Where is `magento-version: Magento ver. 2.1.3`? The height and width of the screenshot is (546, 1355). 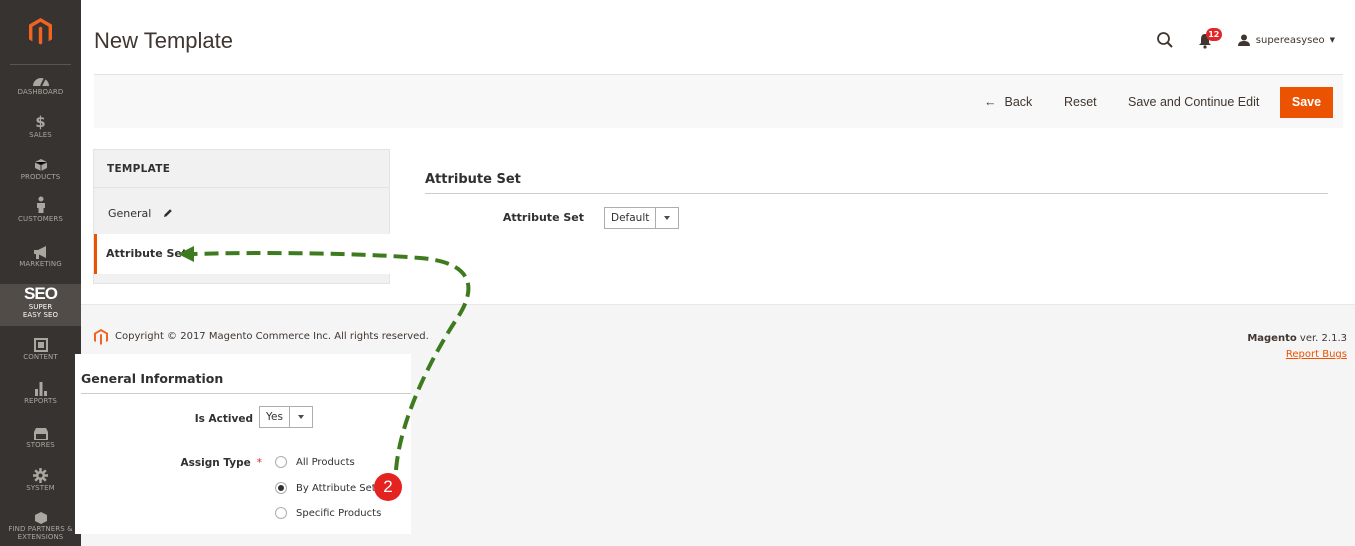 magento-version: Magento ver. 2.1.3 is located at coordinates (1297, 338).